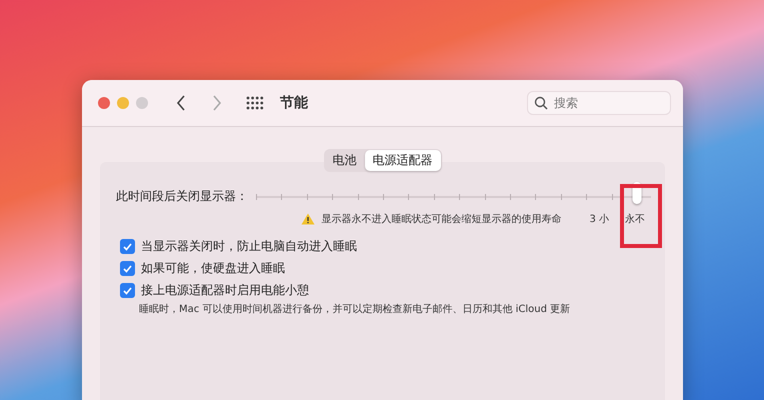 The image size is (764, 400). What do you see at coordinates (604, 103) in the screenshot?
I see `search-input: 搜索` at bounding box center [604, 103].